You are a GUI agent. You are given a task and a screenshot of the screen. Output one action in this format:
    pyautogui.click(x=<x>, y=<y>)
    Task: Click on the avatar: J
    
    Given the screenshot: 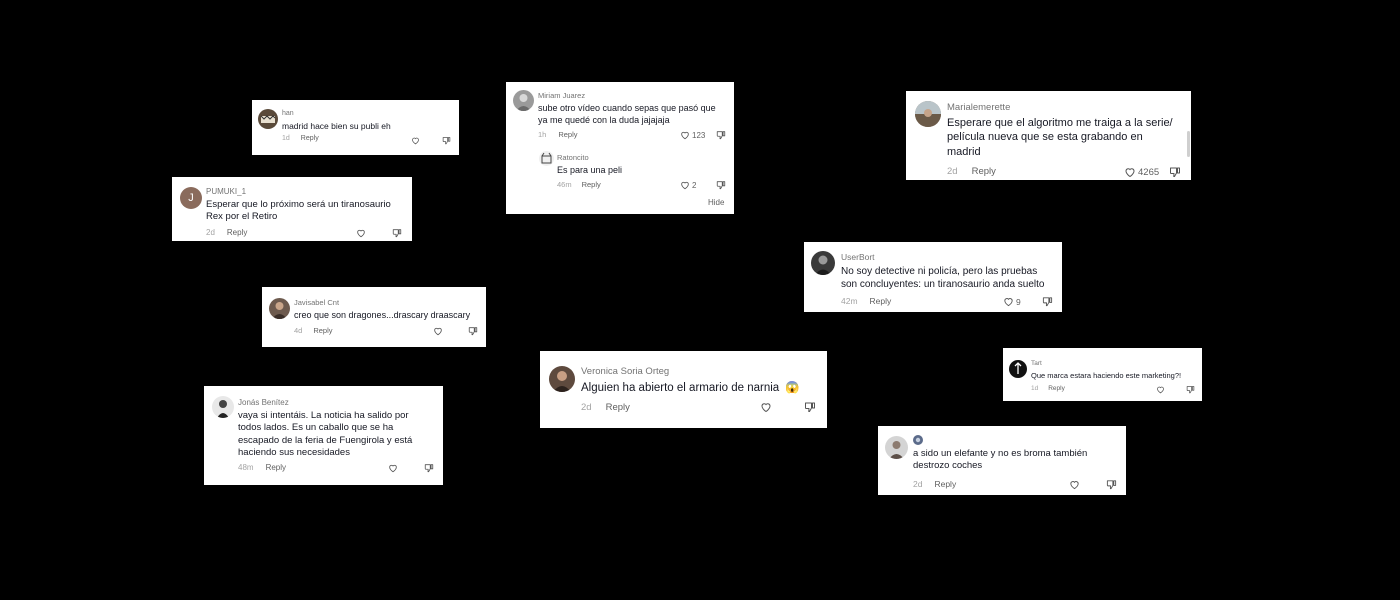 What is the action you would take?
    pyautogui.click(x=191, y=198)
    